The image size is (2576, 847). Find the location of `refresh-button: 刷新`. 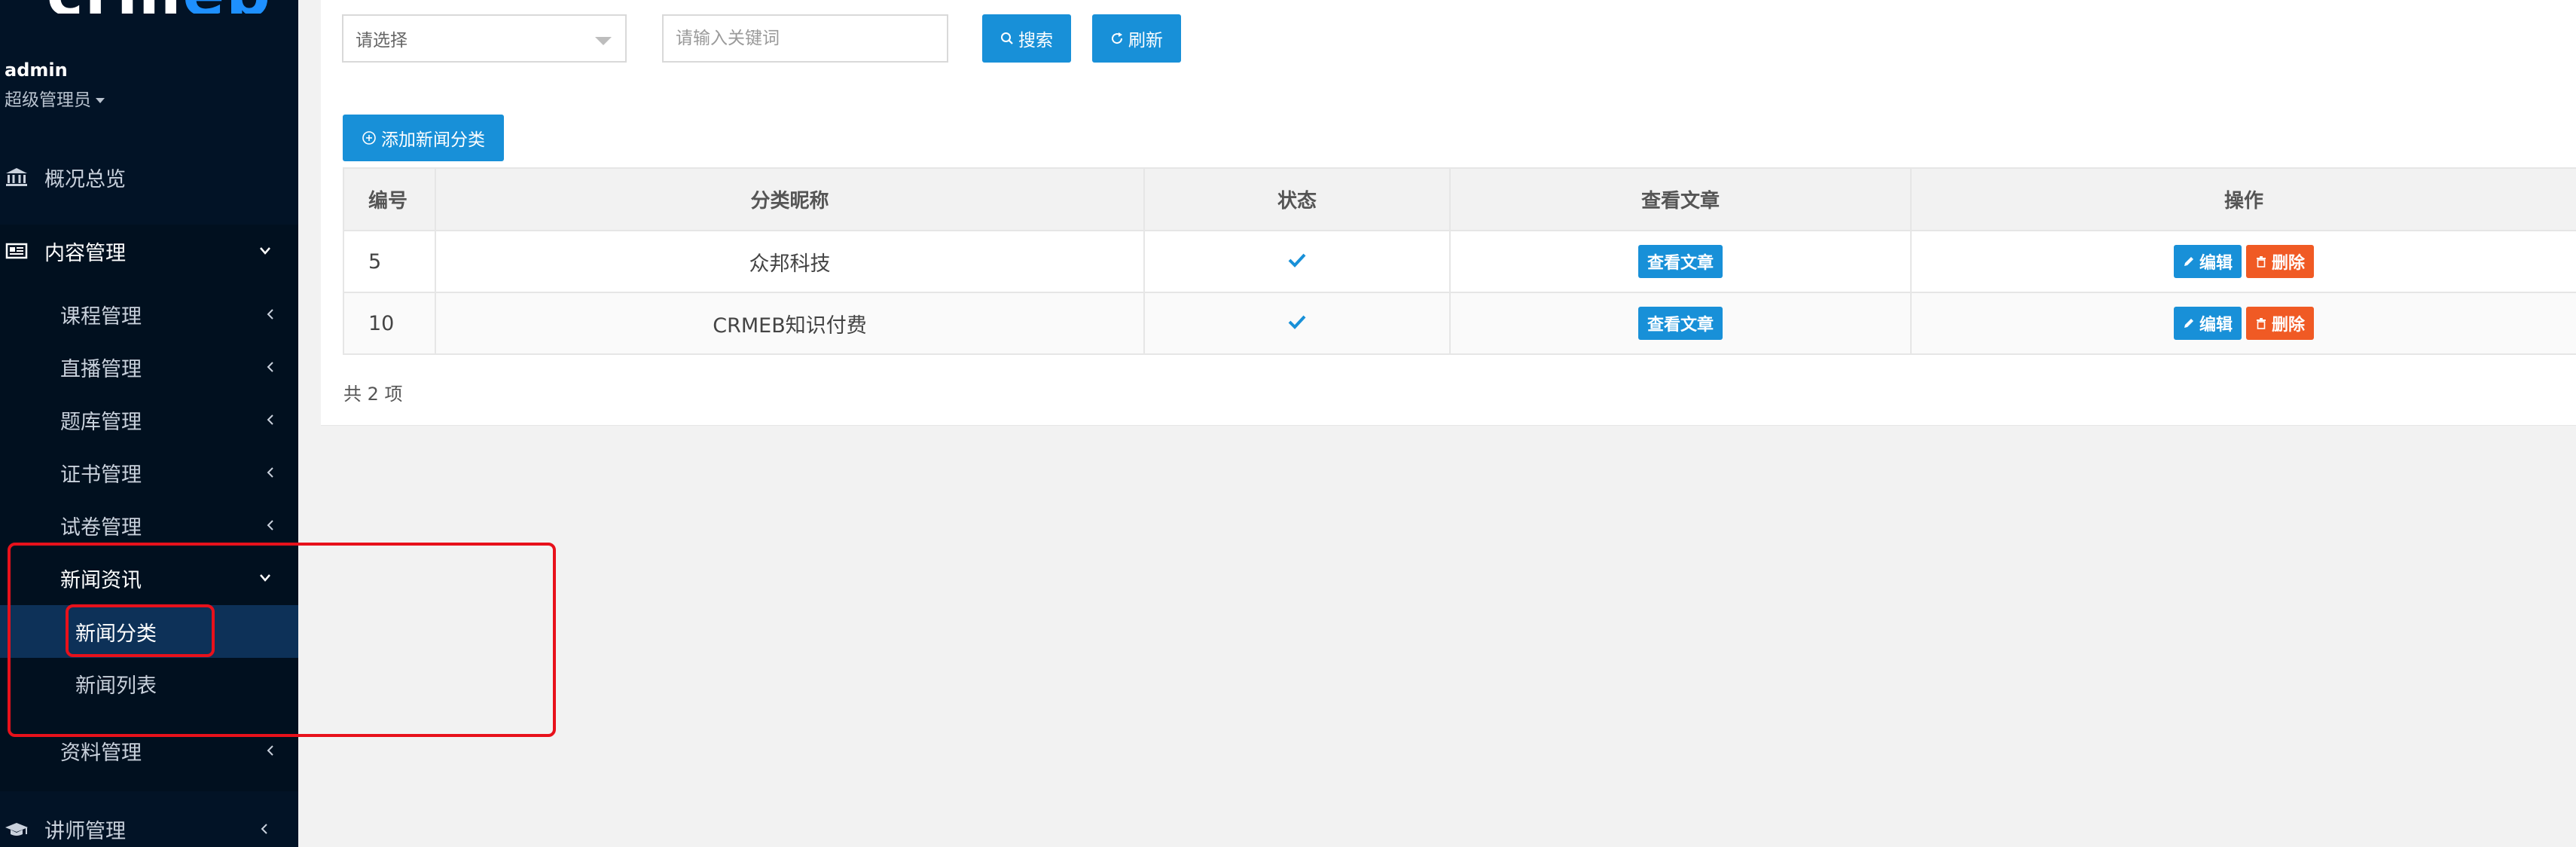

refresh-button: 刷新 is located at coordinates (1137, 38).